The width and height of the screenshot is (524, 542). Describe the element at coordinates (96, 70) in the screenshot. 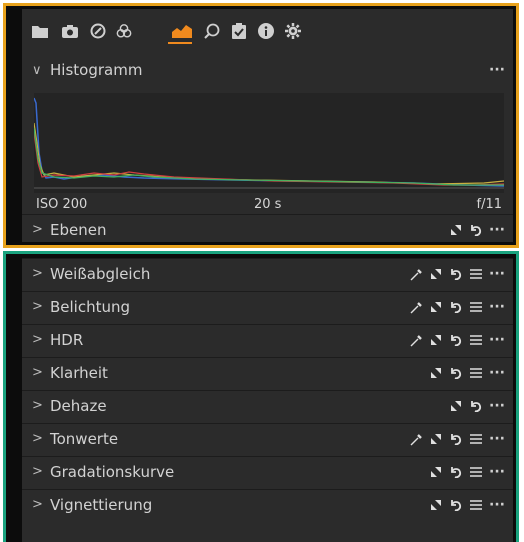

I see `histogram-title: Histogramm` at that location.